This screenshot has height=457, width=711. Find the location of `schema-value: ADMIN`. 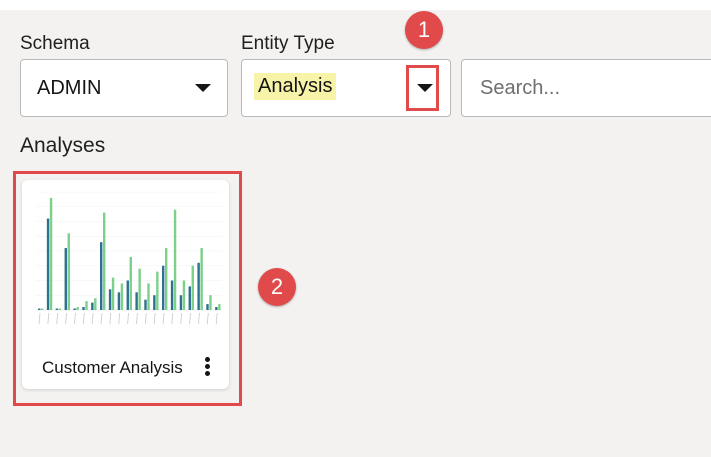

schema-value: ADMIN is located at coordinates (69, 88).